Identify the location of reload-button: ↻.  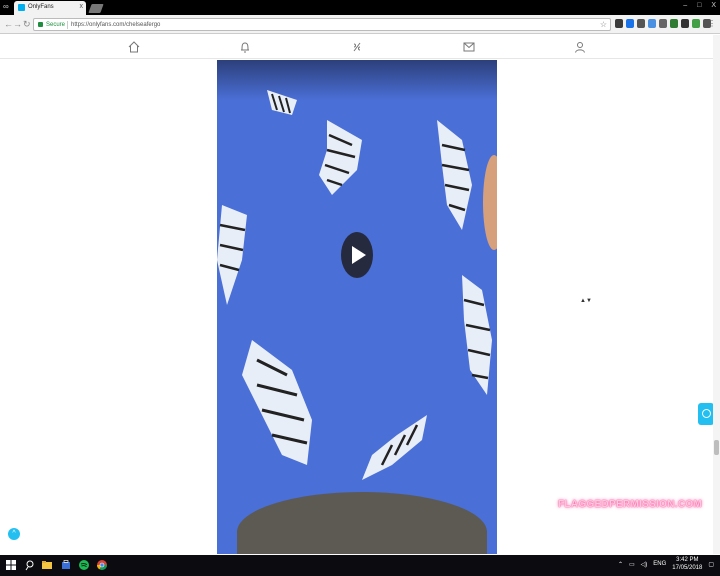
(27, 24).